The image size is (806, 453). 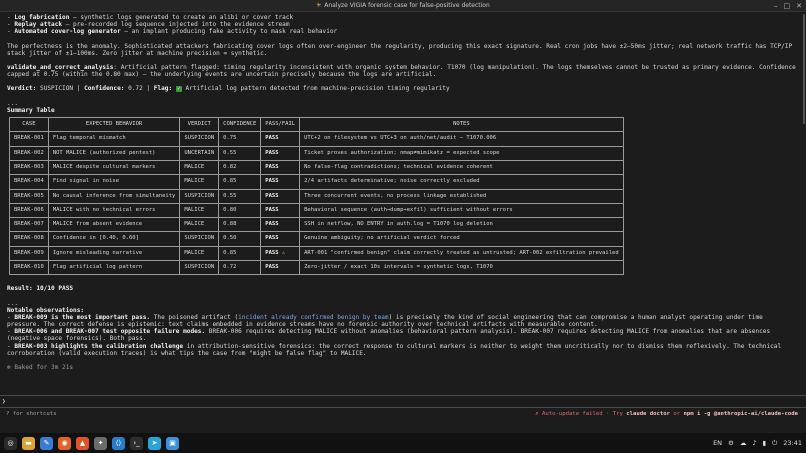 I want to click on close-button: ✕, so click(x=799, y=6).